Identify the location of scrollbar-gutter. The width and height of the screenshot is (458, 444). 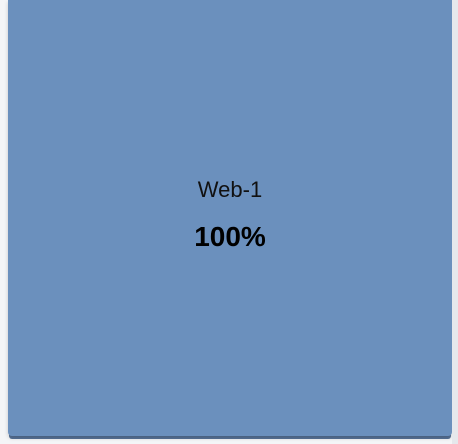
(455, 222).